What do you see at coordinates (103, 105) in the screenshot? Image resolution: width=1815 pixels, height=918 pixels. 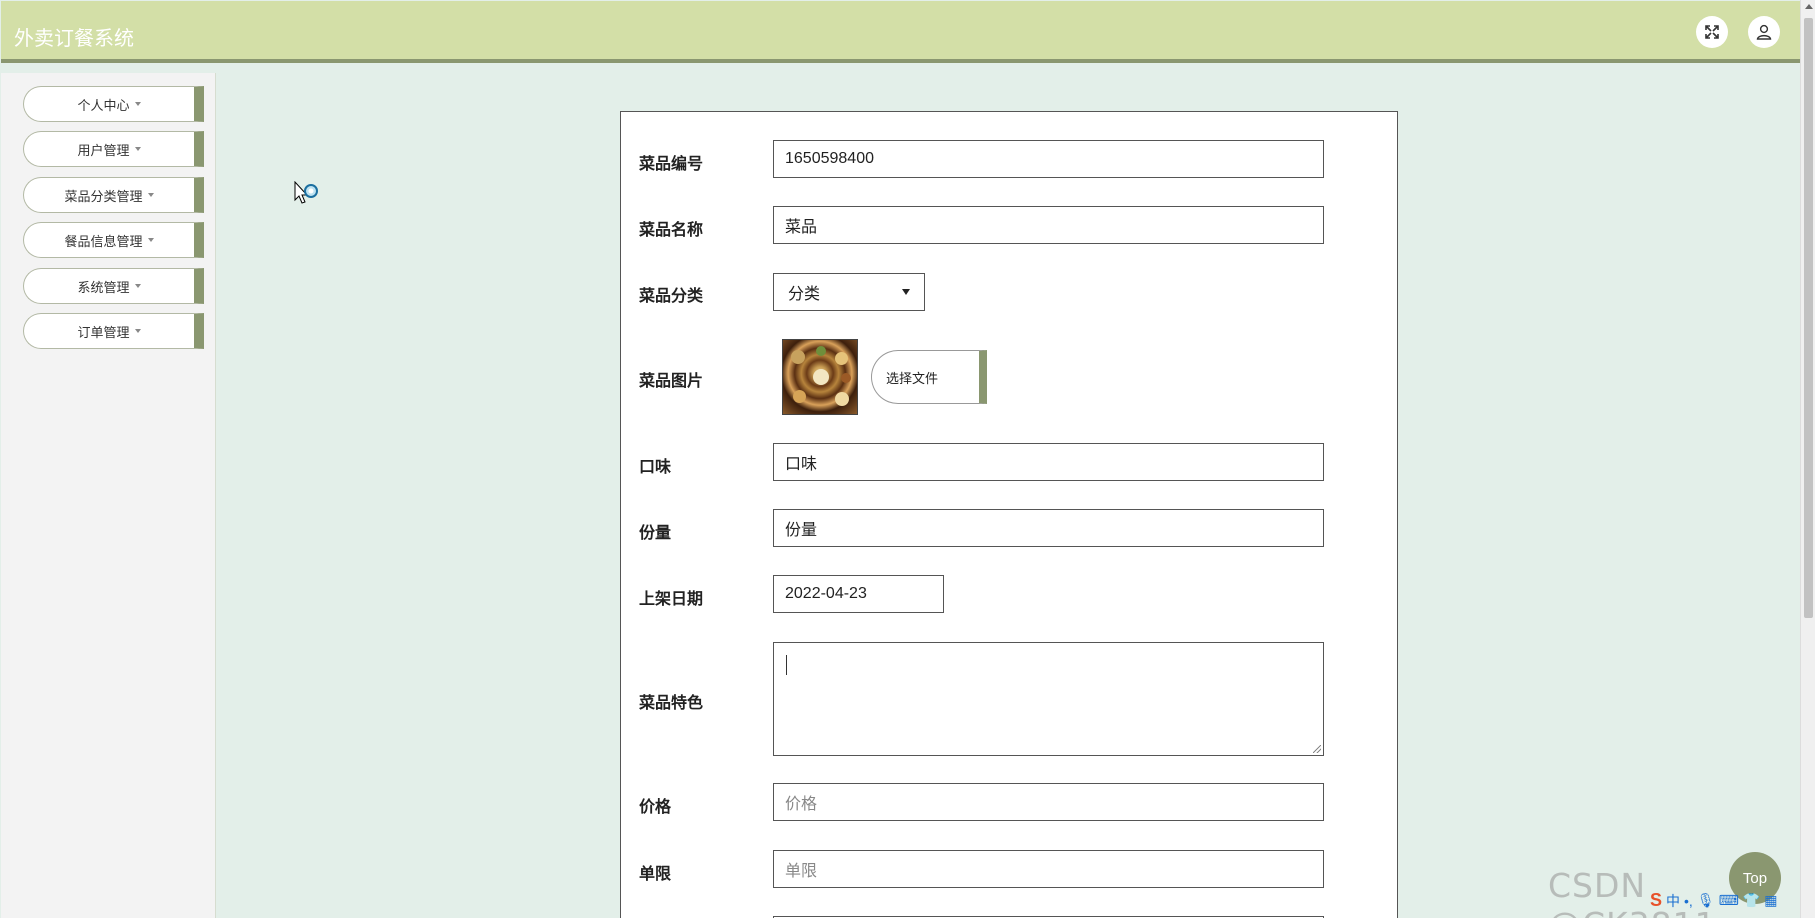 I see `sidebar-item-label: 个人中心` at bounding box center [103, 105].